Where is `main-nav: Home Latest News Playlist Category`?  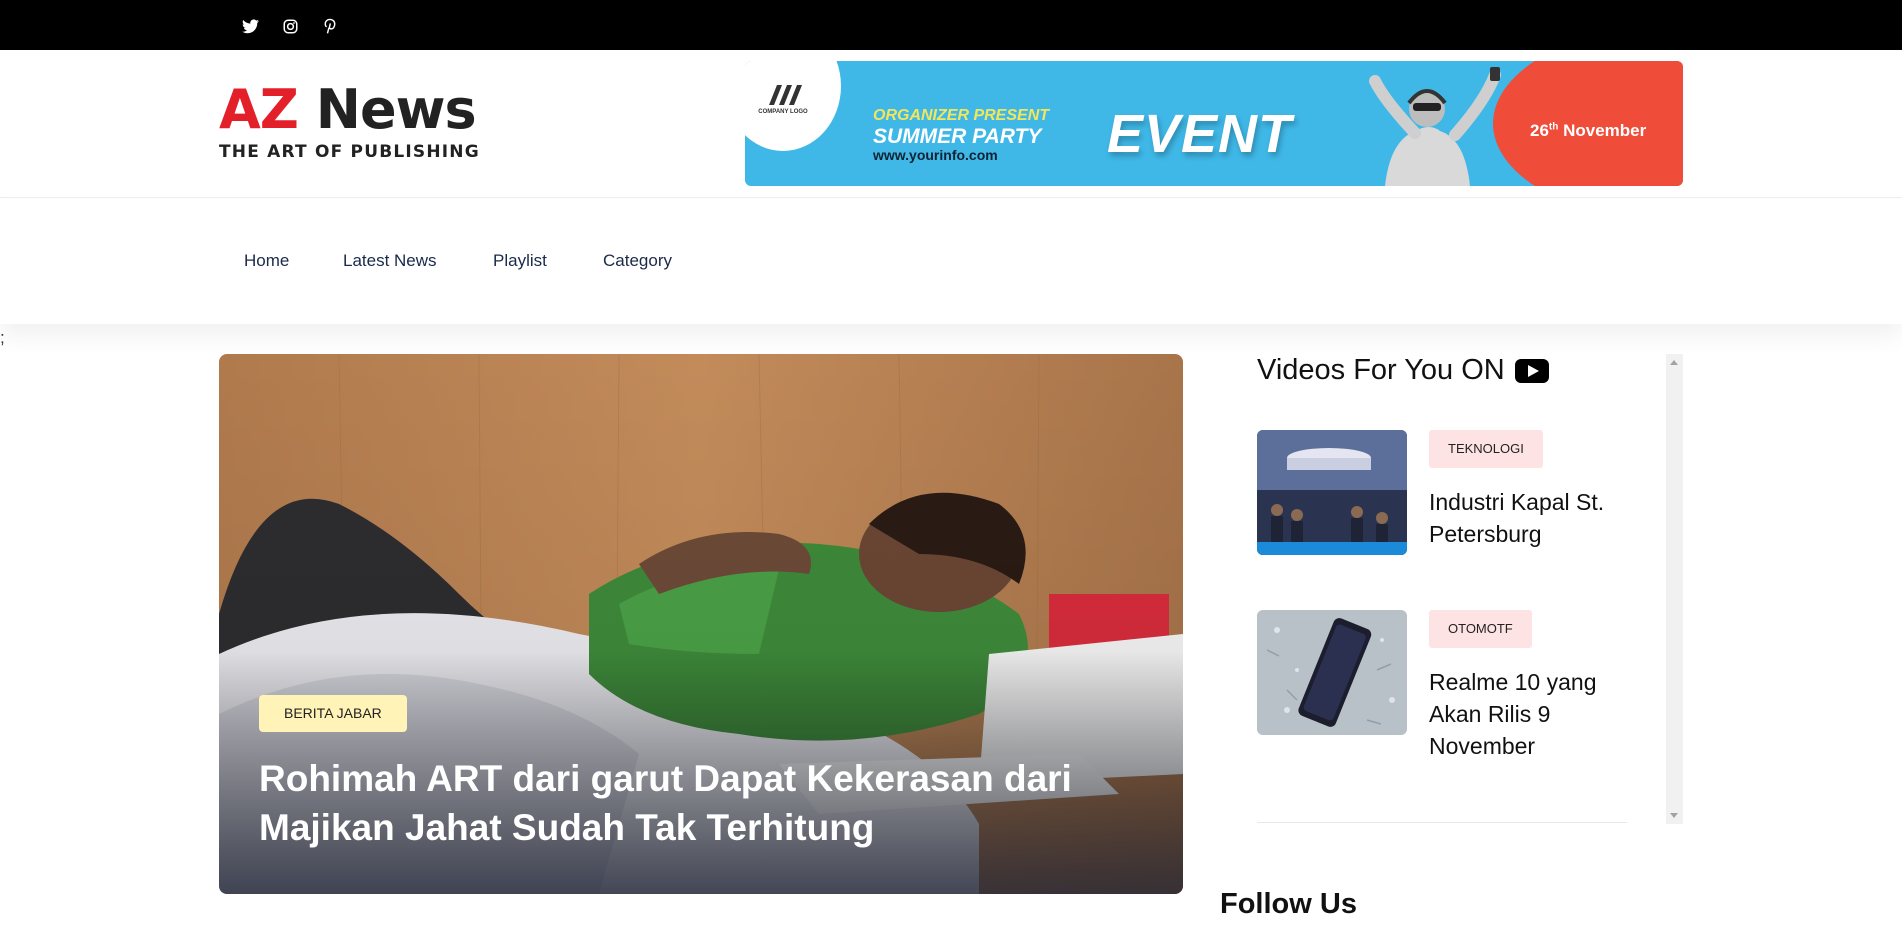
main-nav: Home Latest News Playlist Category is located at coordinates (951, 261).